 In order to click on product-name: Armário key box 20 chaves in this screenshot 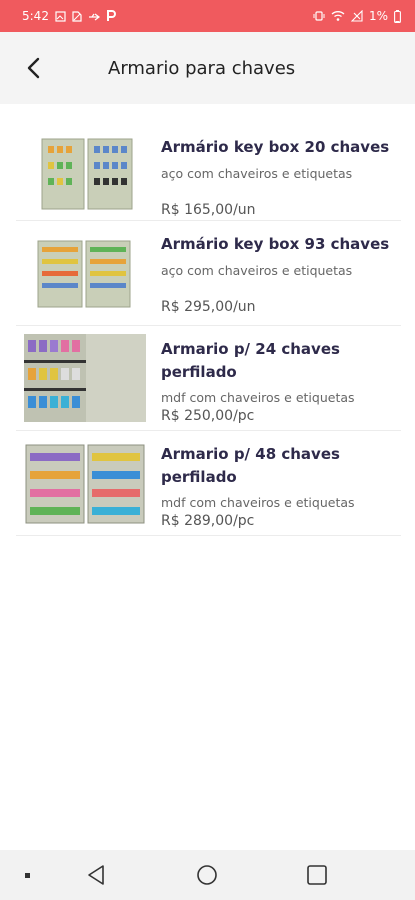, I will do `click(275, 147)`.